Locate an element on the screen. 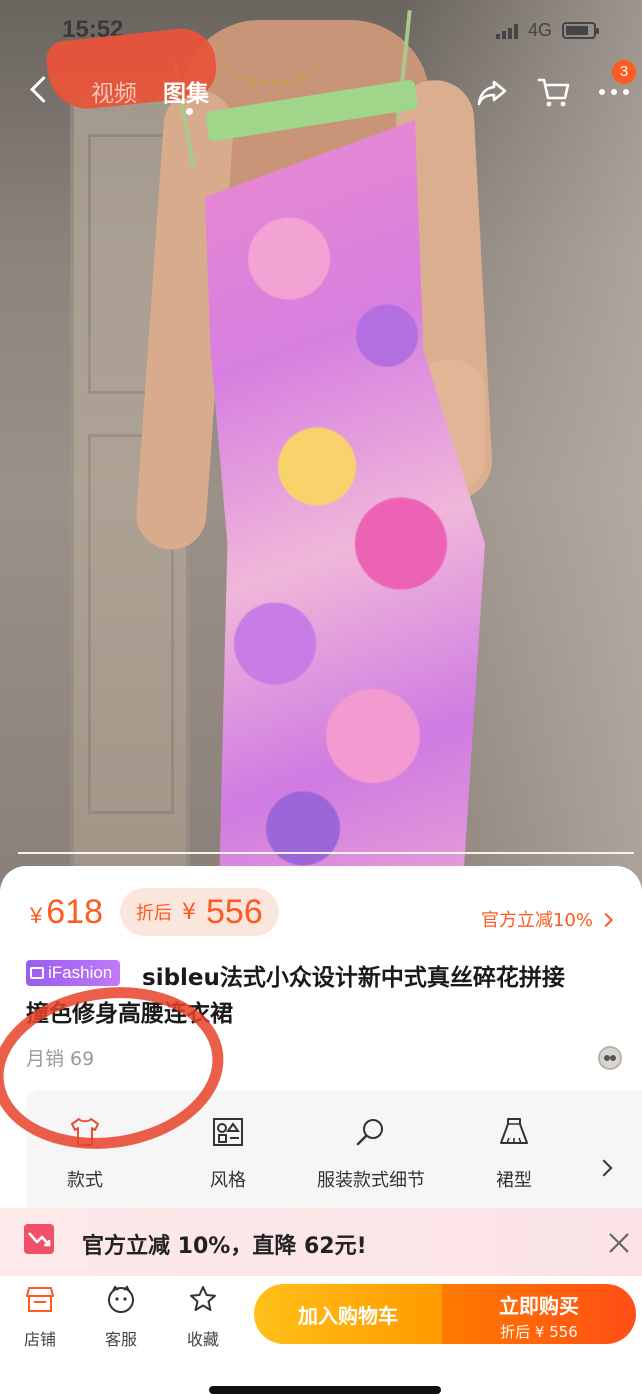 Image resolution: width=642 pixels, height=1394 pixels. ifashion-logo-icon is located at coordinates (37, 973).